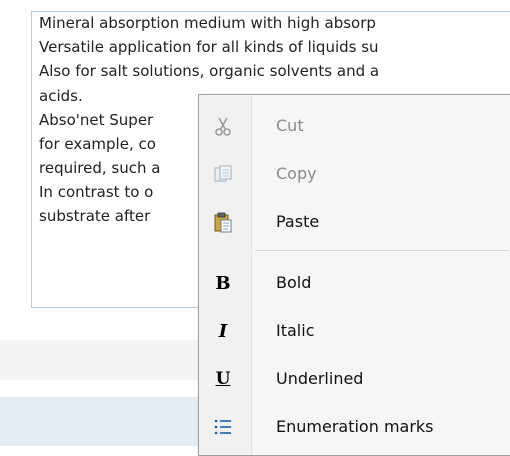 This screenshot has height=456, width=510. I want to click on menu-item-bold: B Bold, so click(354, 283).